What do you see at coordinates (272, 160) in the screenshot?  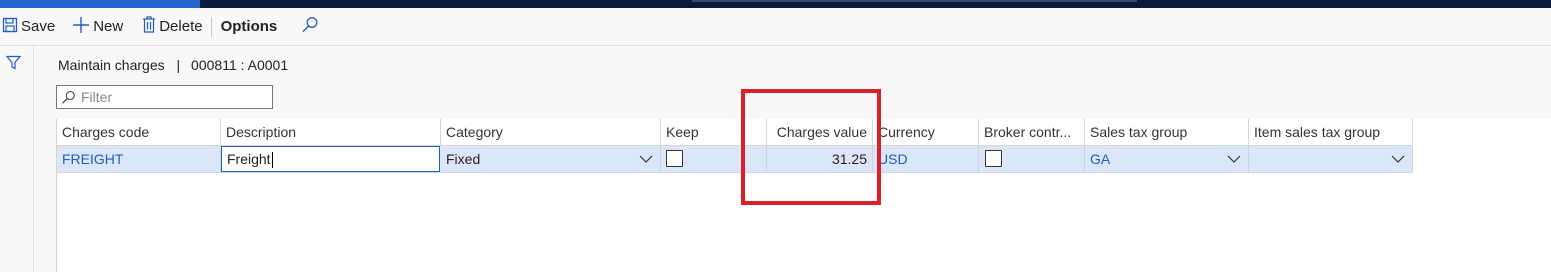 I see `text-caret` at bounding box center [272, 160].